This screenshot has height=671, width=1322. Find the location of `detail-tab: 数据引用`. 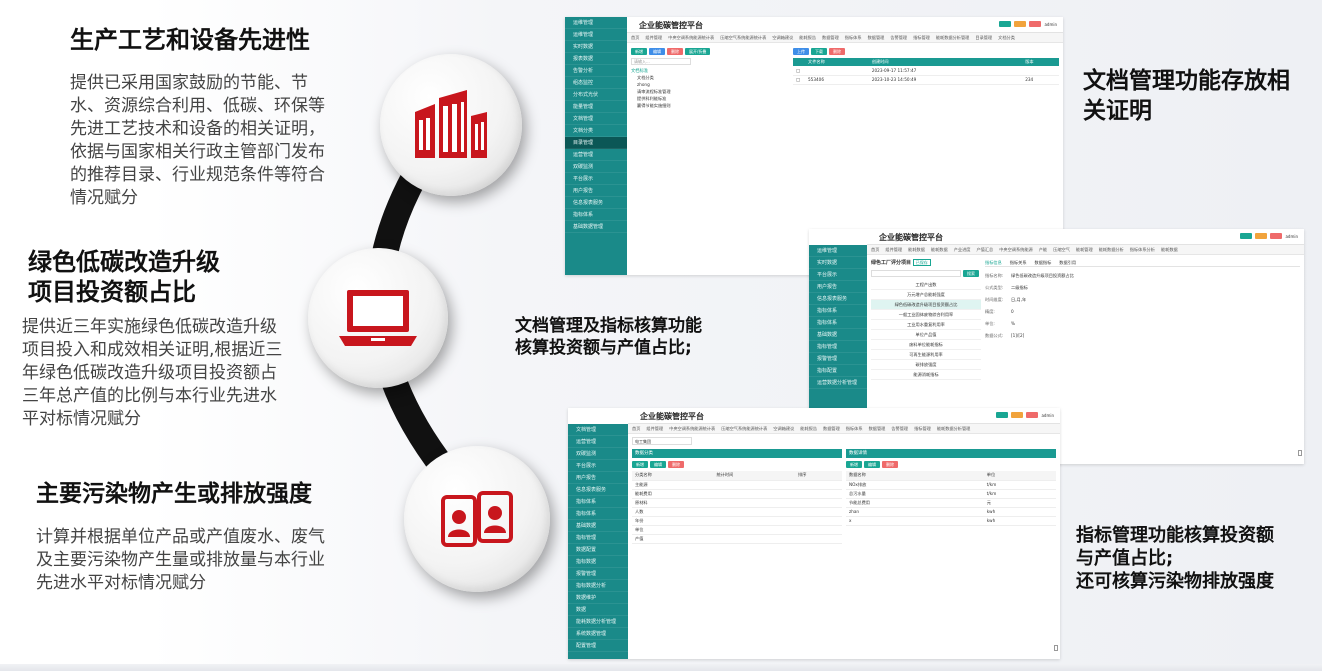

detail-tab: 数据引用 is located at coordinates (1067, 262).